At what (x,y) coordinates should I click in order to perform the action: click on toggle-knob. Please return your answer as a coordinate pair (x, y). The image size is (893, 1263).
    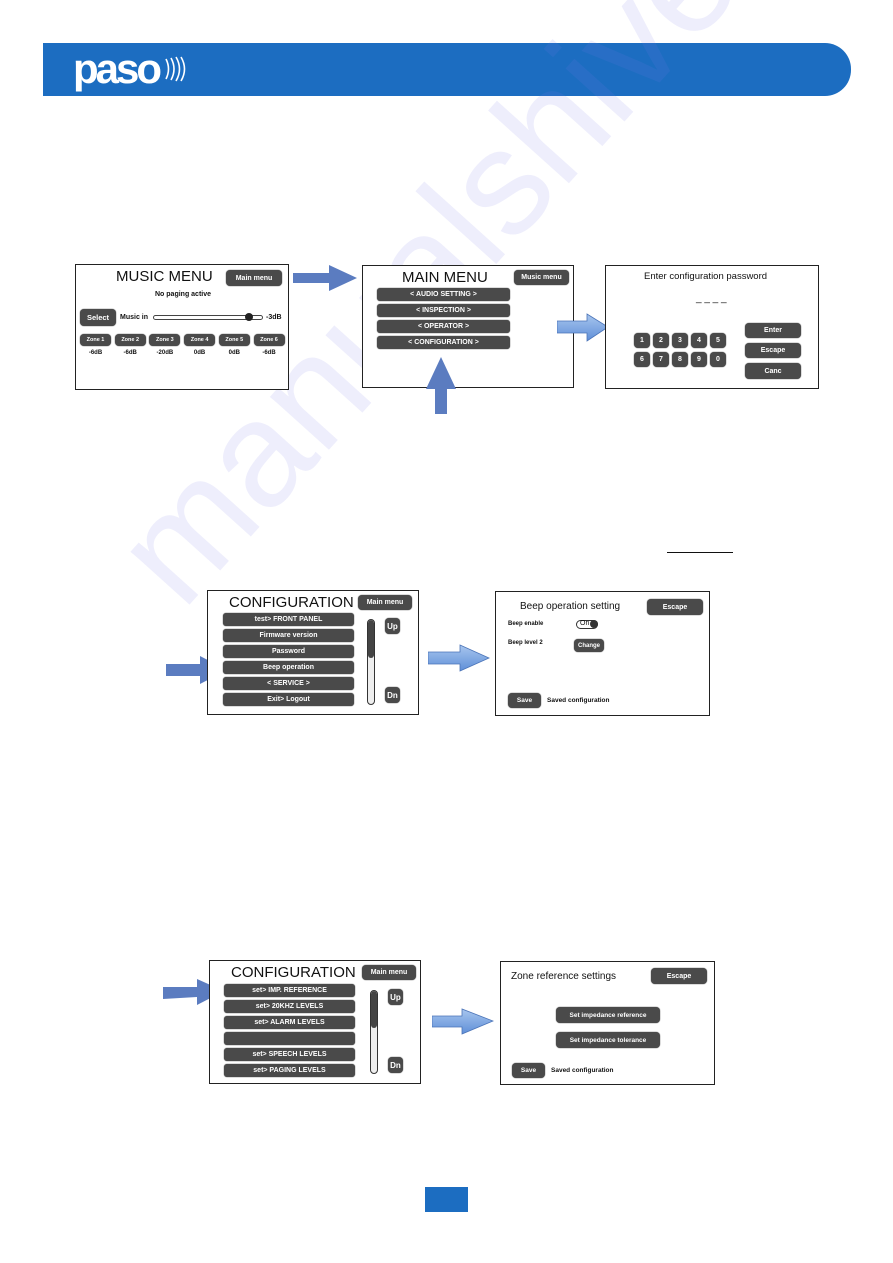
    Looking at the image, I should click on (594, 624).